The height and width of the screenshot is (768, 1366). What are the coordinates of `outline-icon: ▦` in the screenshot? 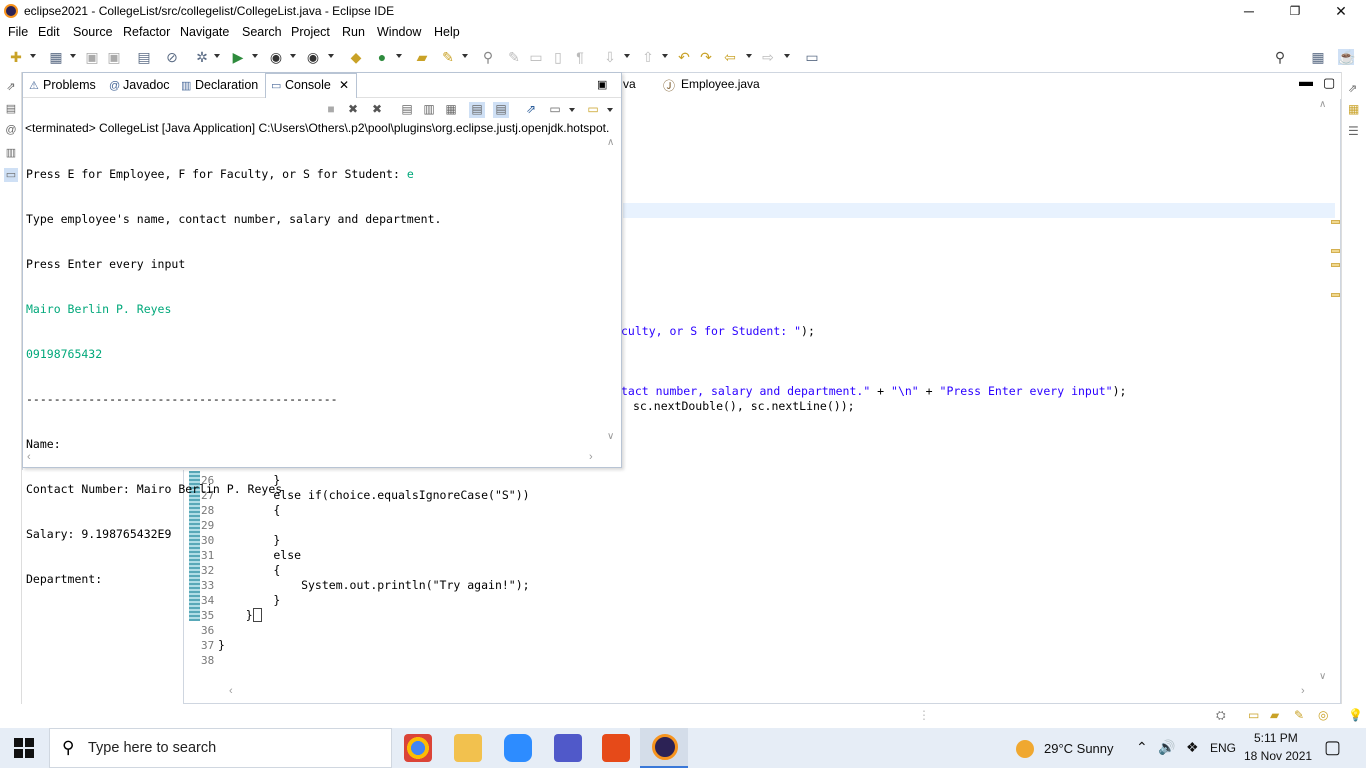 It's located at (1353, 109).